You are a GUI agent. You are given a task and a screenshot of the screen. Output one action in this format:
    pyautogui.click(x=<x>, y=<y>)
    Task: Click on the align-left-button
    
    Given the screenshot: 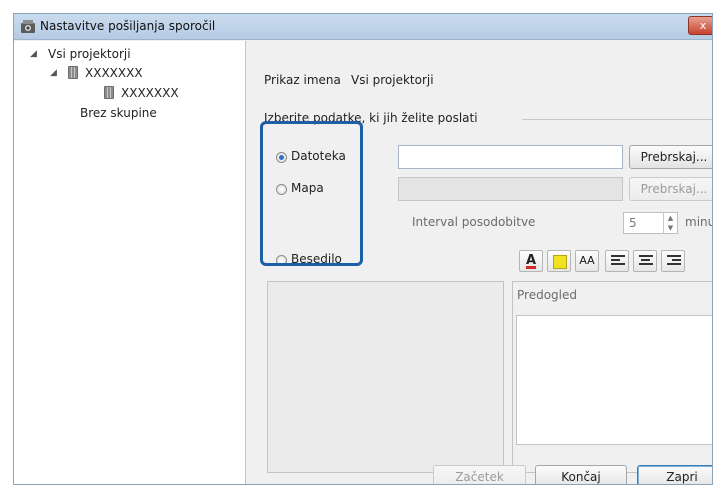 What is the action you would take?
    pyautogui.click(x=617, y=261)
    